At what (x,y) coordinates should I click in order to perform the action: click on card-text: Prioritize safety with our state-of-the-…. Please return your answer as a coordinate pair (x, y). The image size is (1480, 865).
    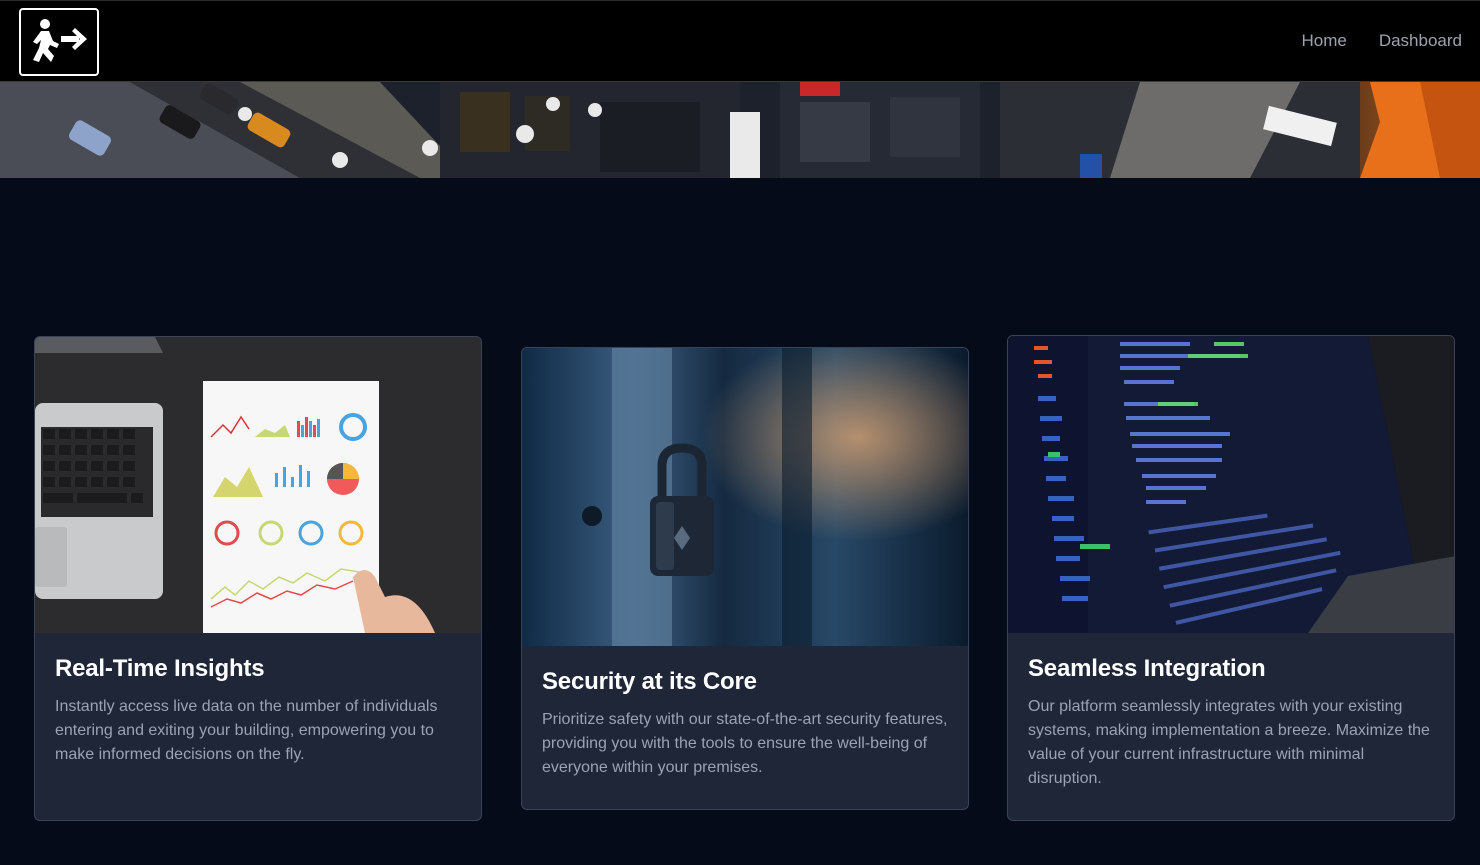
    Looking at the image, I should click on (745, 743).